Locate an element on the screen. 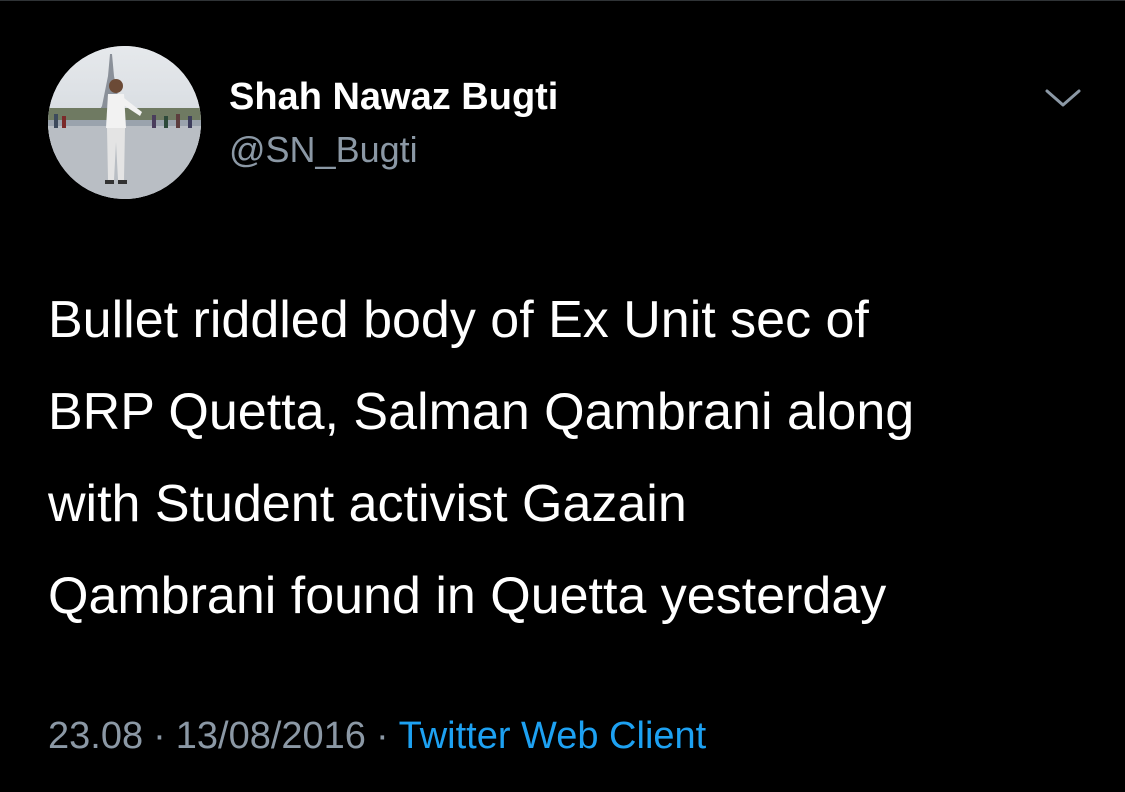  author-handle: @SN_Bugti is located at coordinates (393, 150).